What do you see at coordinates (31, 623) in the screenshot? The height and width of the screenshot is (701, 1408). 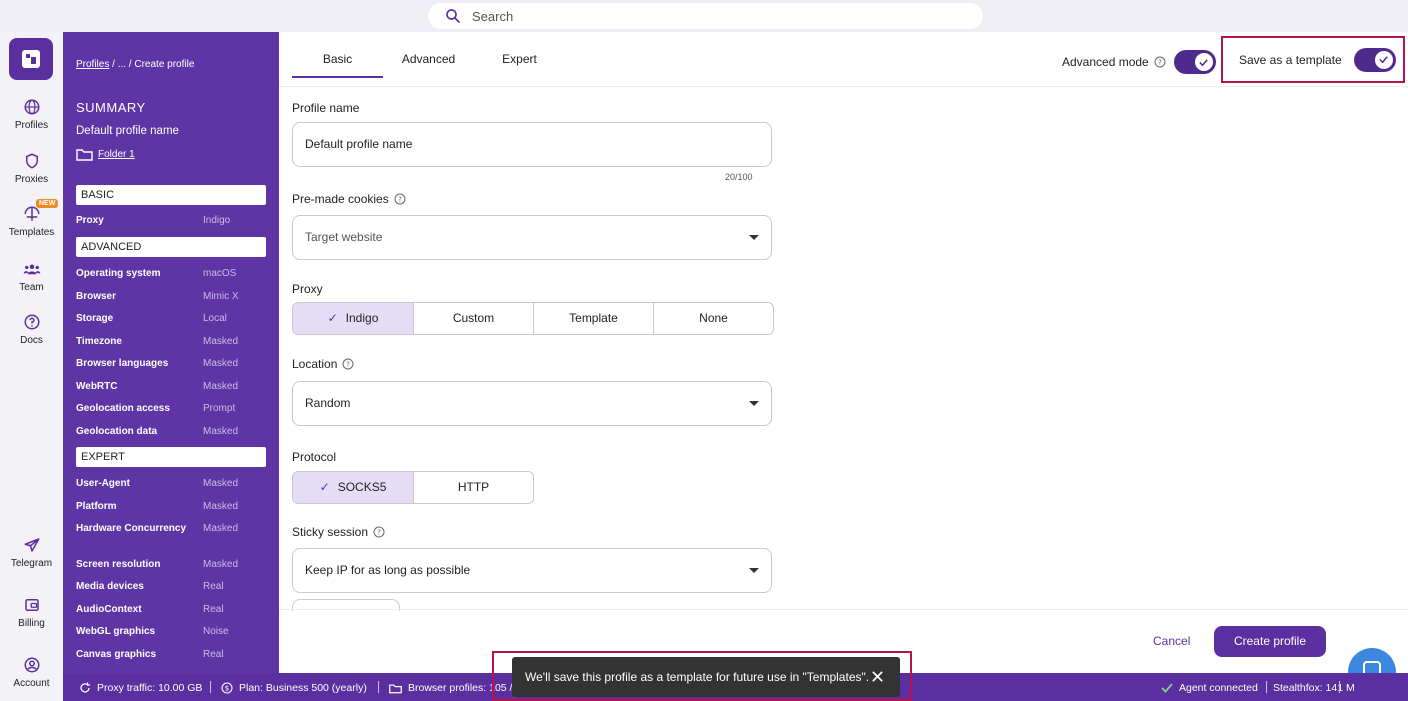 I see `rail-label: Billing` at bounding box center [31, 623].